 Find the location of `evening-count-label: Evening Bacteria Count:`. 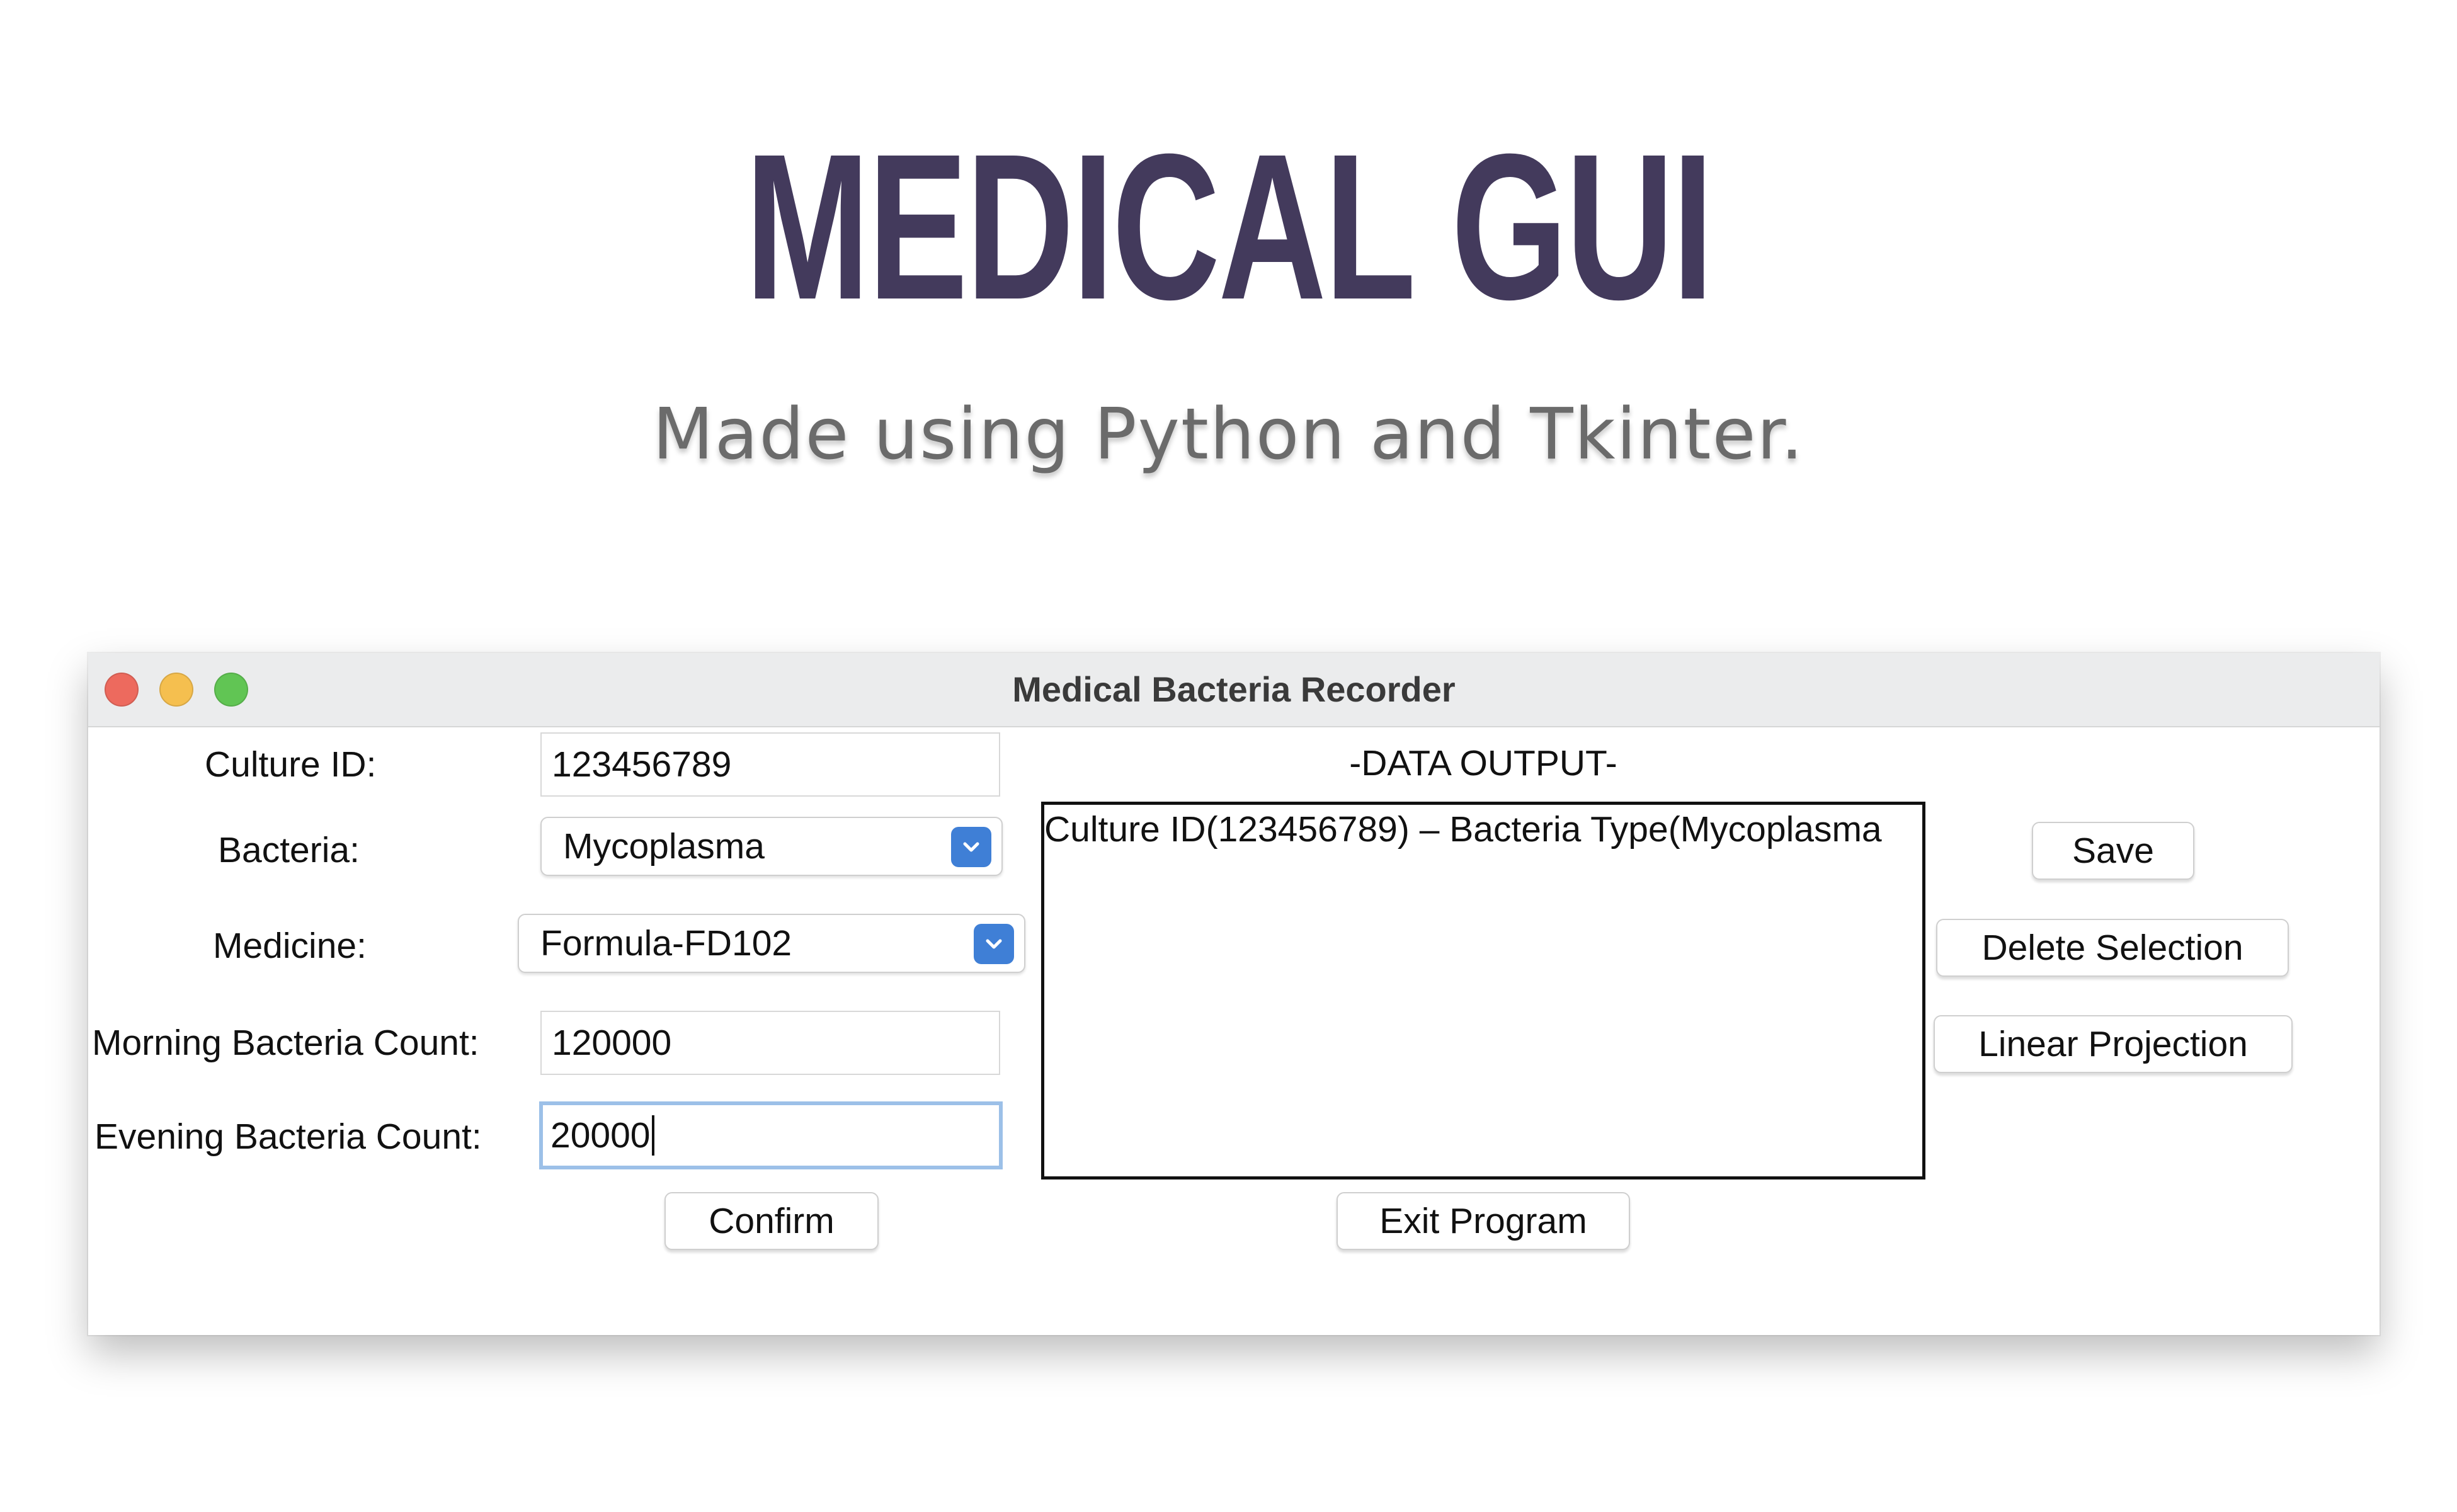

evening-count-label: Evening Bacteria Count: is located at coordinates (288, 1137).